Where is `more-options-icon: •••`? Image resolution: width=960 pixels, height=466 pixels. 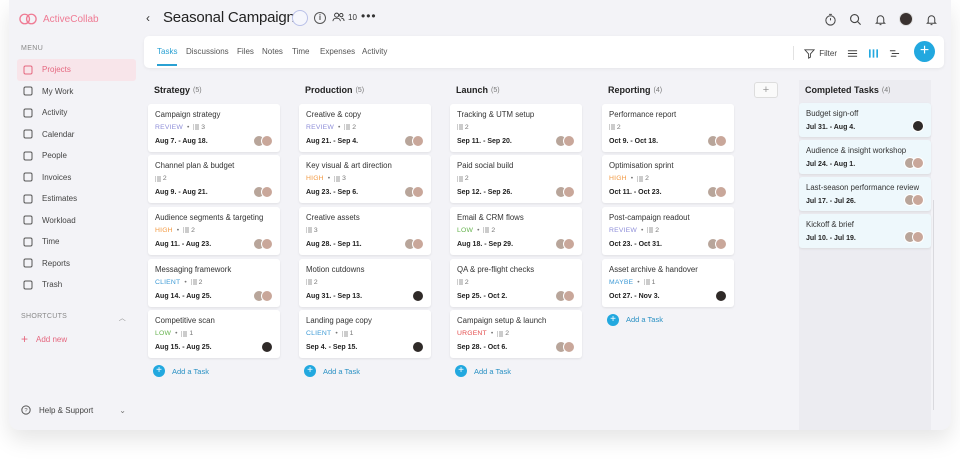 more-options-icon: ••• is located at coordinates (369, 16).